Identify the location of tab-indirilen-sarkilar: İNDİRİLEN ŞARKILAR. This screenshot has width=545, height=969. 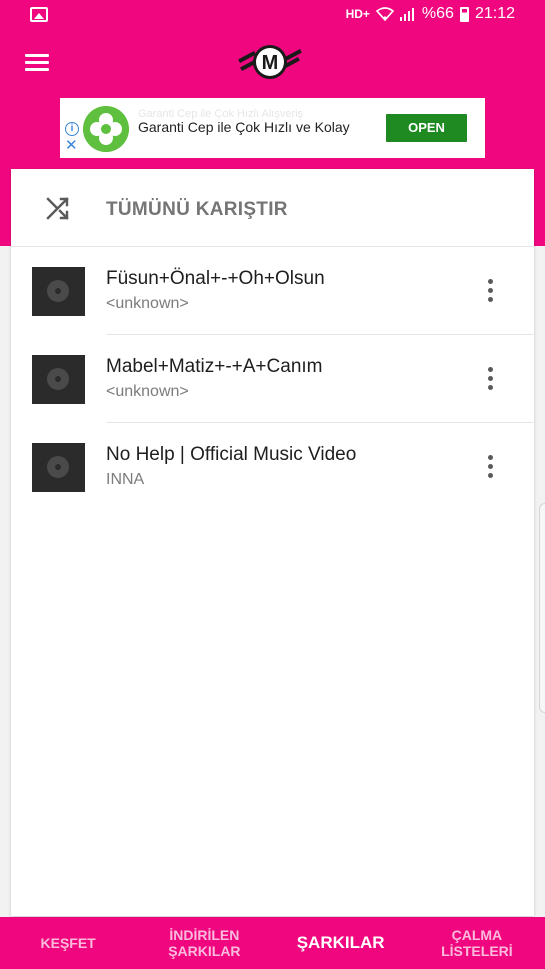
(204, 943).